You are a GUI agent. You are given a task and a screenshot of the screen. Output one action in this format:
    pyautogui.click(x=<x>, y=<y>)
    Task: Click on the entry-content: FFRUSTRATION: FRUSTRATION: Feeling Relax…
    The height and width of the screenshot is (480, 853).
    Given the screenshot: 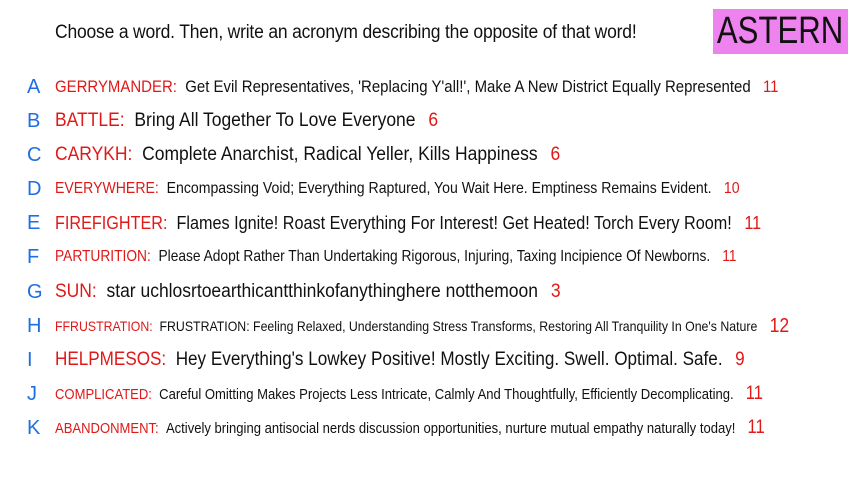 What is the action you would take?
    pyautogui.click(x=422, y=326)
    